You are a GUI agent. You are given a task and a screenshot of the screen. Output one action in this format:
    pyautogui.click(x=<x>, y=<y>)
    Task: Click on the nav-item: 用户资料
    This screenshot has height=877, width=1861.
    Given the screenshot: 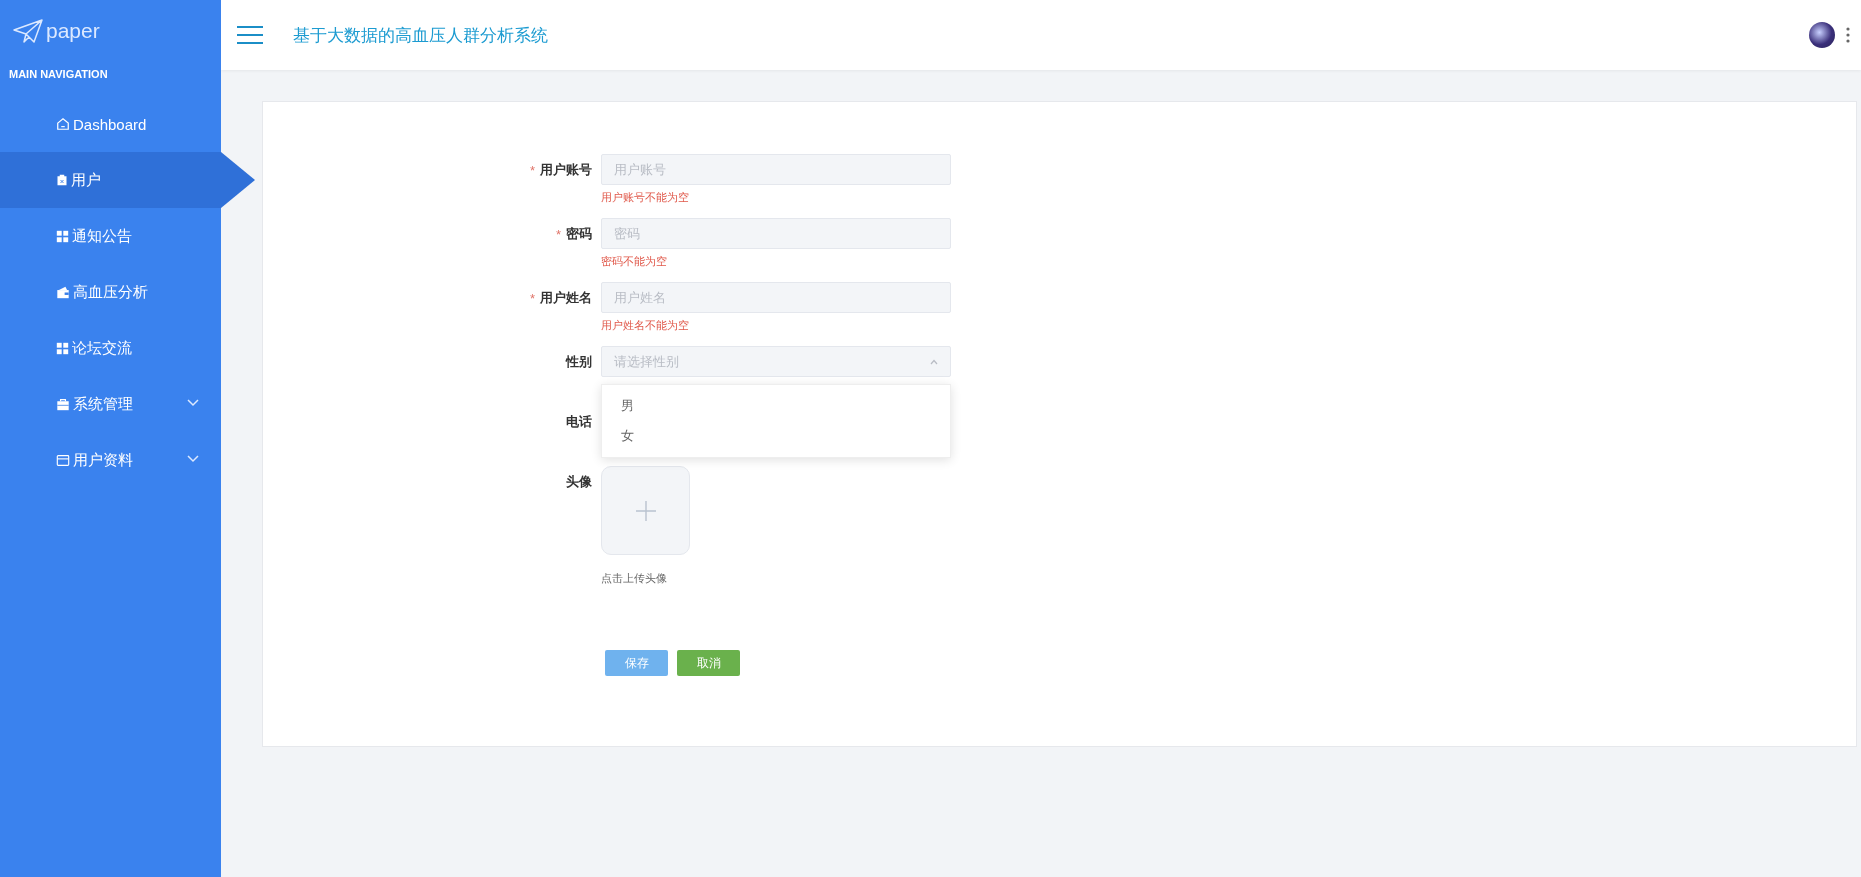 What is the action you would take?
    pyautogui.click(x=110, y=460)
    